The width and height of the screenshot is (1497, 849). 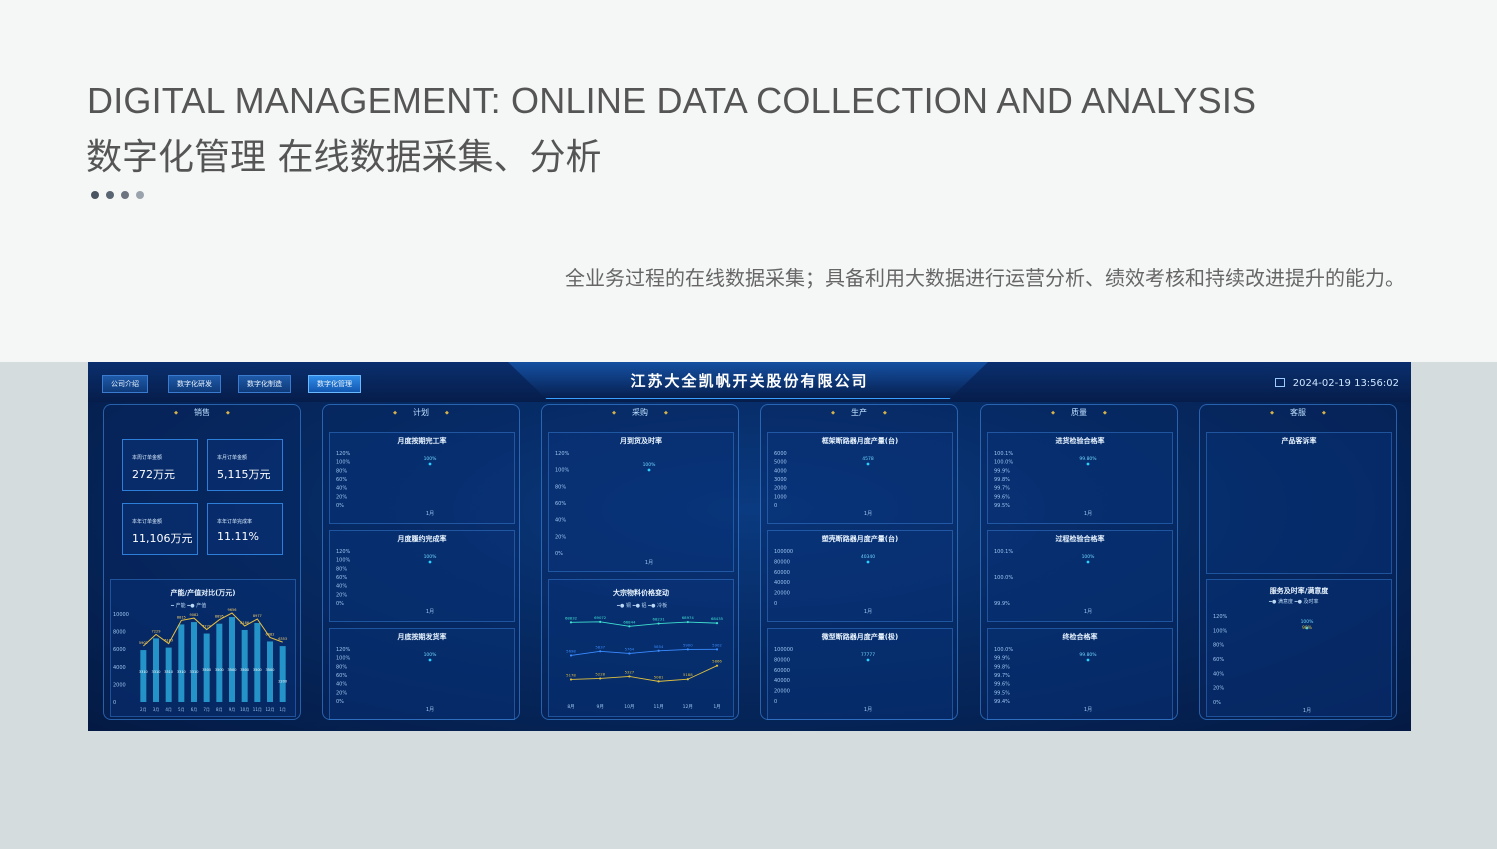 What do you see at coordinates (570, 707) in the screenshot?
I see `x-tick: 8月` at bounding box center [570, 707].